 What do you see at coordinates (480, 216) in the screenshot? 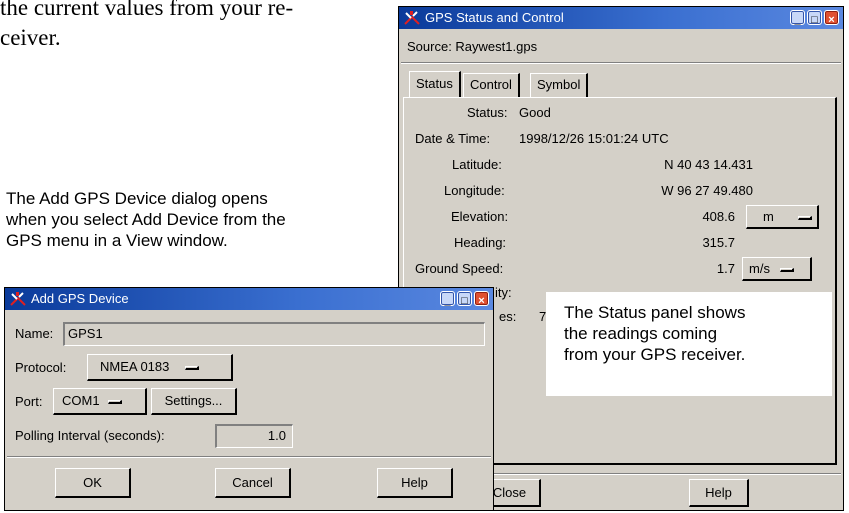
I see `elevation-label: Elevation:` at bounding box center [480, 216].